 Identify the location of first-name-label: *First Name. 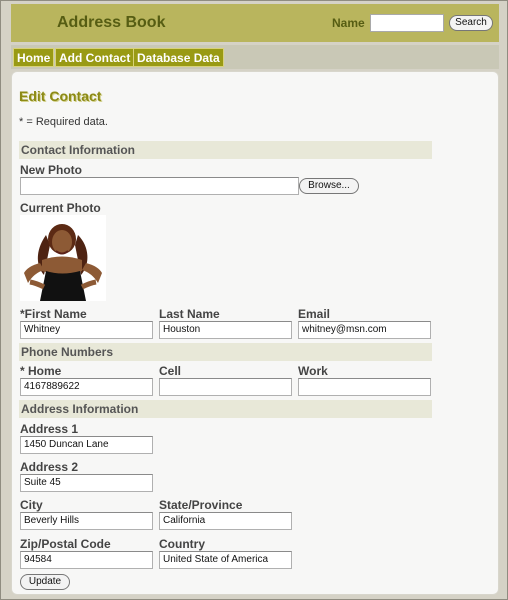
(53, 314).